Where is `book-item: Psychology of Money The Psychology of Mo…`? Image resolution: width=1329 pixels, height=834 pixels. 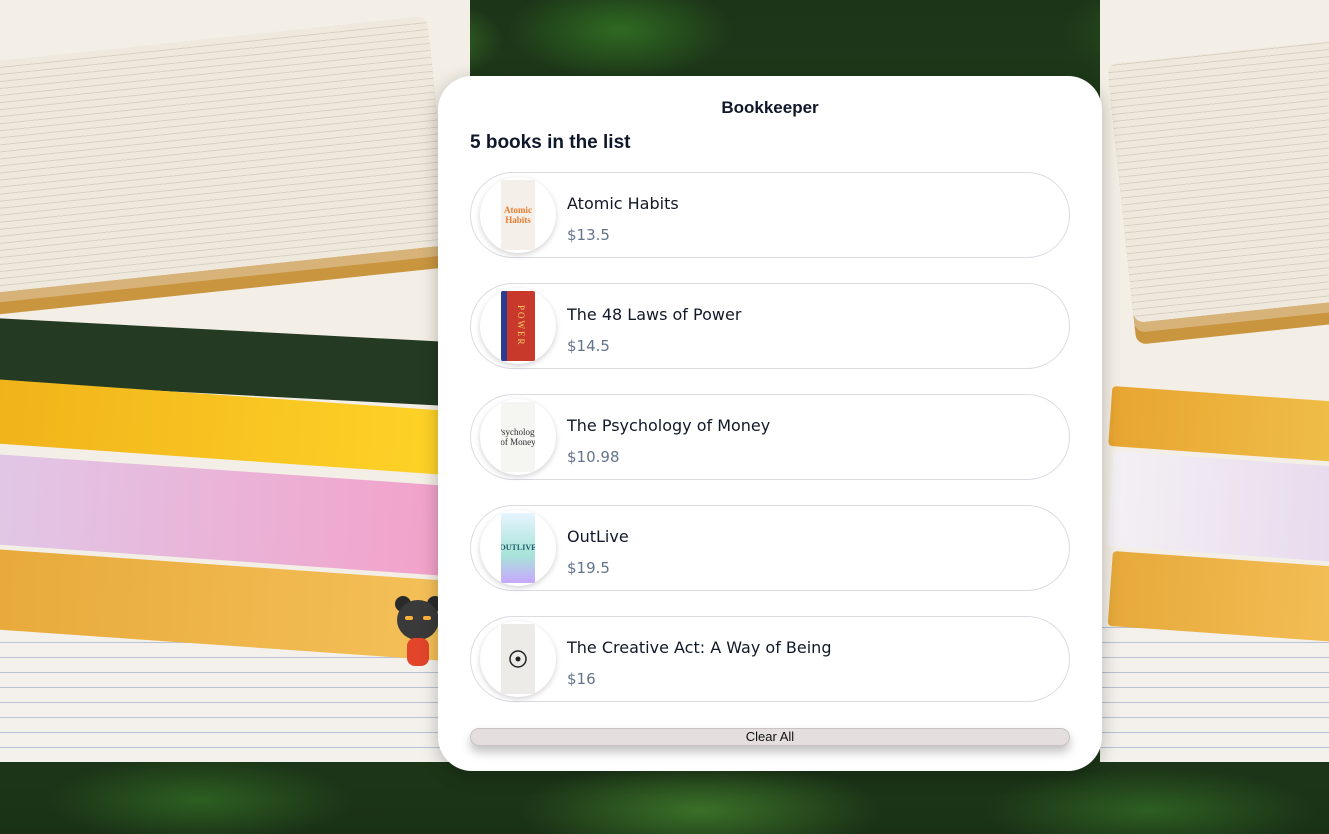 book-item: Psychology of Money The Psychology of Mo… is located at coordinates (770, 437).